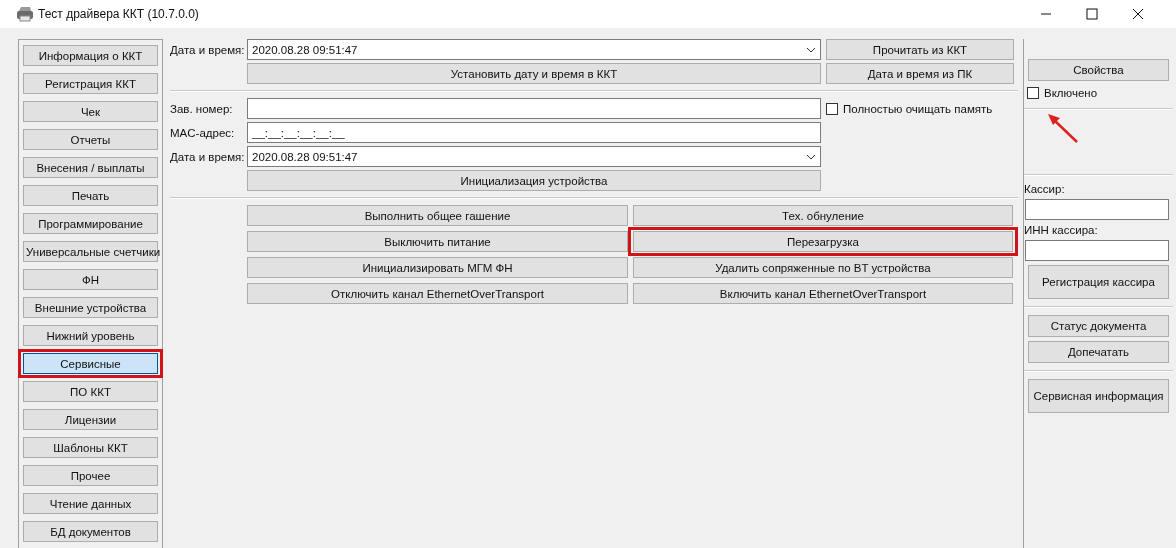  Describe the element at coordinates (1098, 396) in the screenshot. I see `service-info-button: Сервисная информация` at that location.